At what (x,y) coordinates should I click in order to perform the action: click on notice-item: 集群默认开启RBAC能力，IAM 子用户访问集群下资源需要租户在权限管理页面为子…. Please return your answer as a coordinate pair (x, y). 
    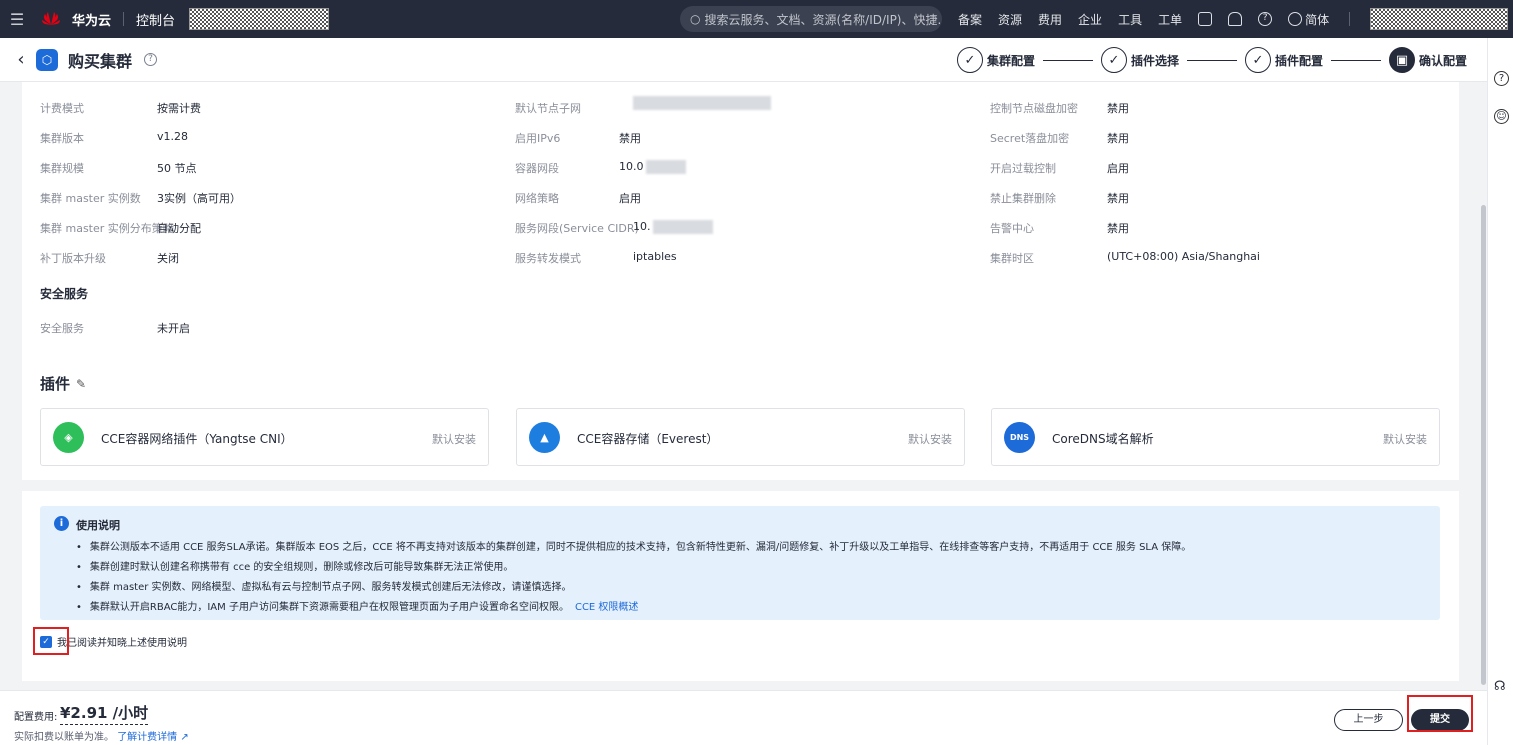
    Looking at the image, I should click on (357, 605).